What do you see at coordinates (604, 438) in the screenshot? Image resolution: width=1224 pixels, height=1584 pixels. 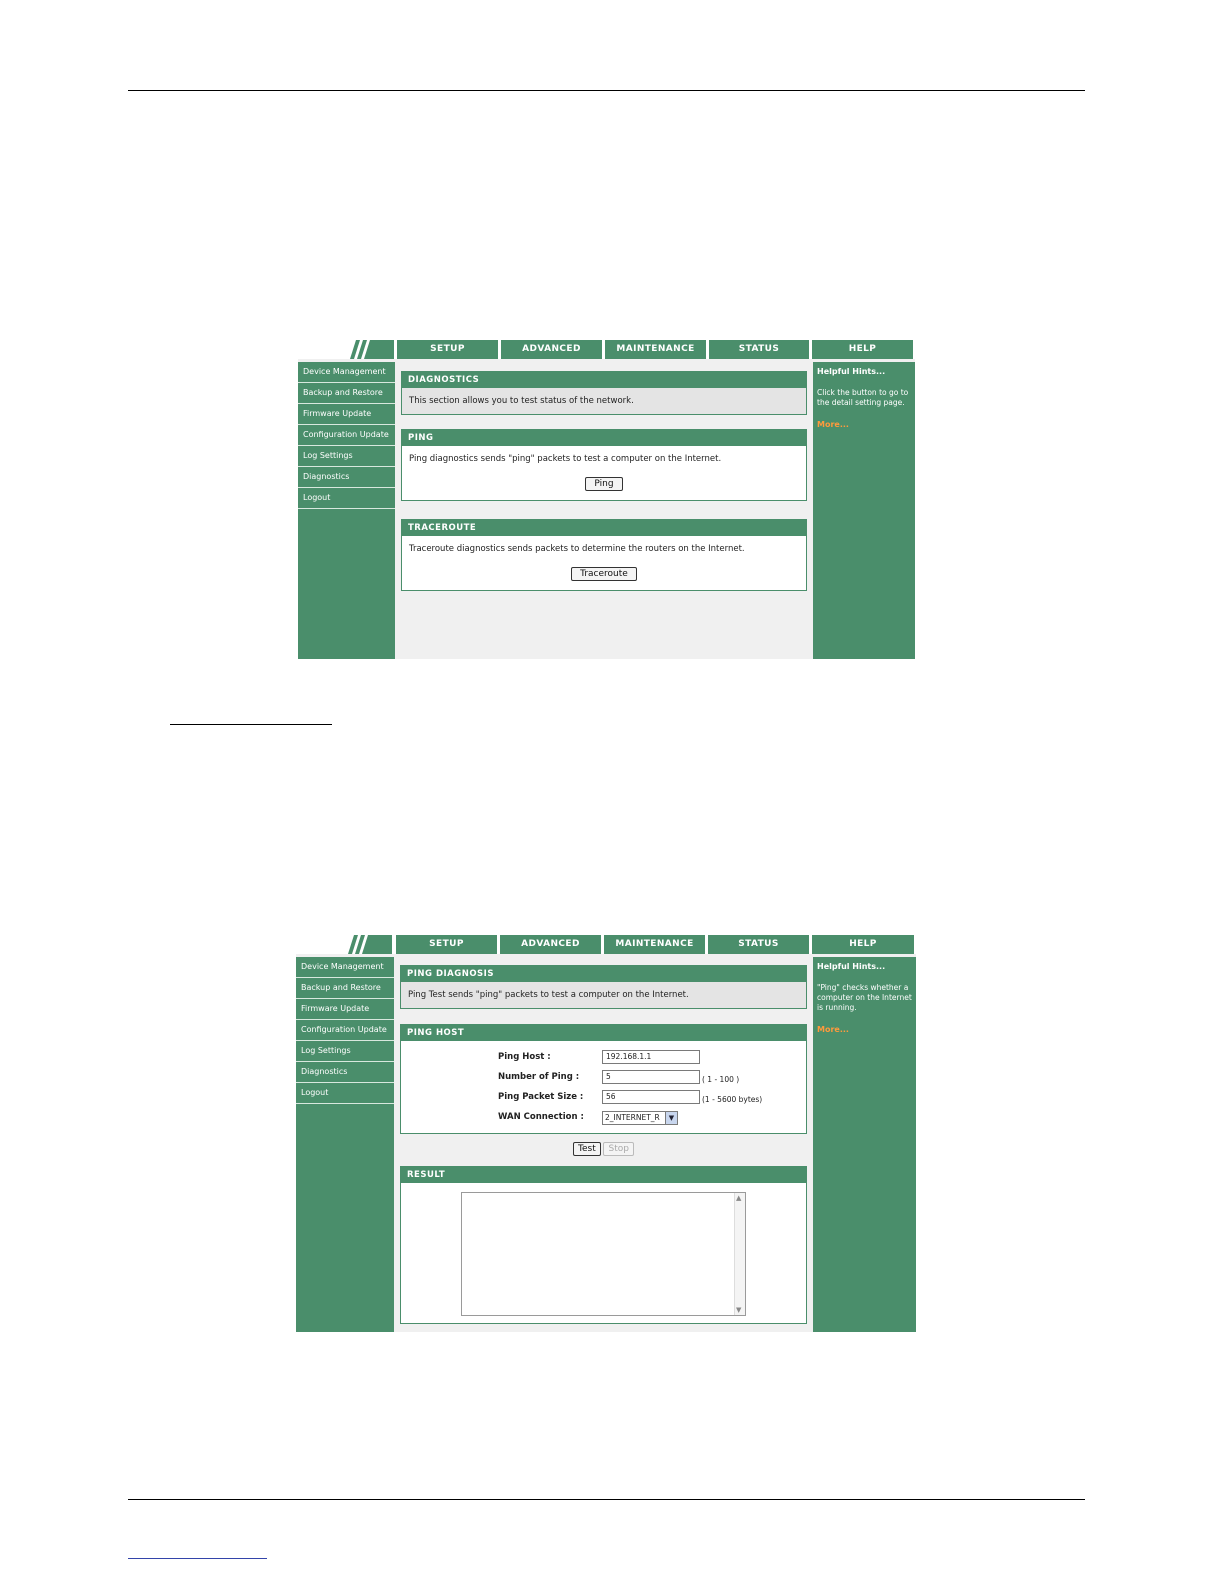 I see `ping-title: PING` at bounding box center [604, 438].